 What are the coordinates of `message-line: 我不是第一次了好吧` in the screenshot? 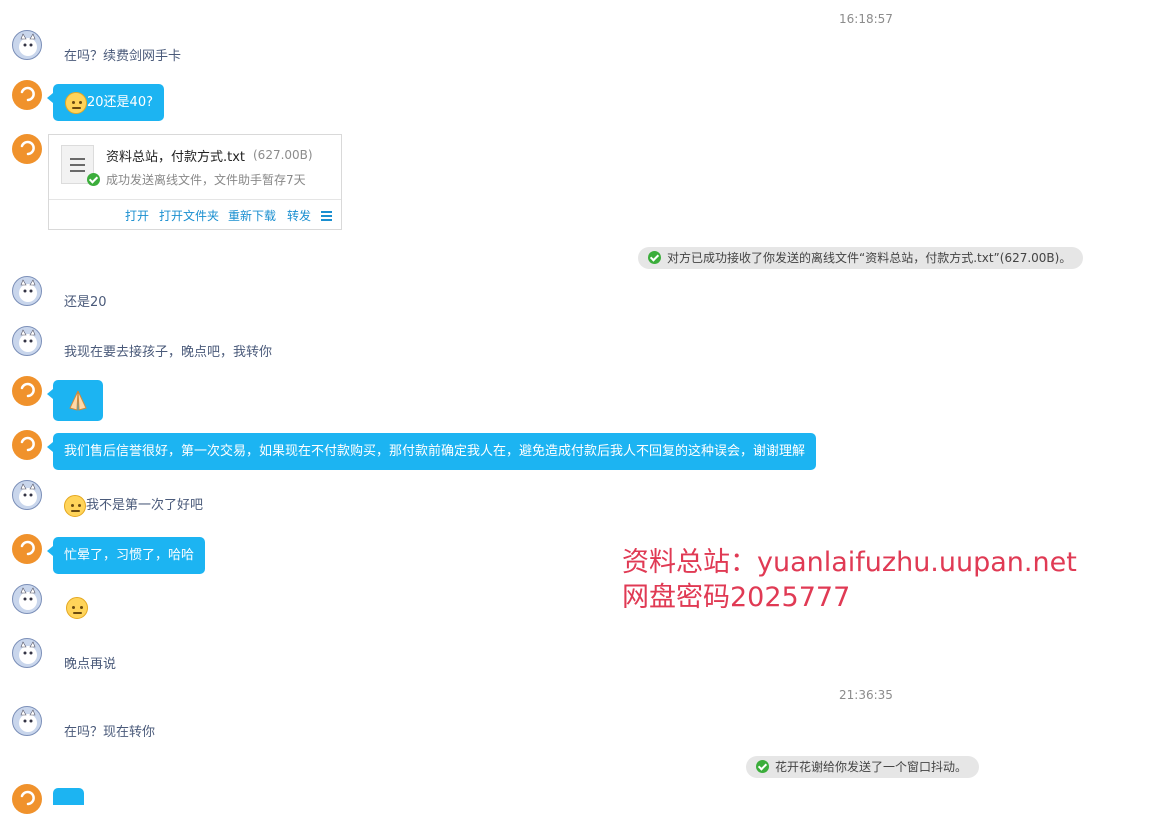 It's located at (133, 505).